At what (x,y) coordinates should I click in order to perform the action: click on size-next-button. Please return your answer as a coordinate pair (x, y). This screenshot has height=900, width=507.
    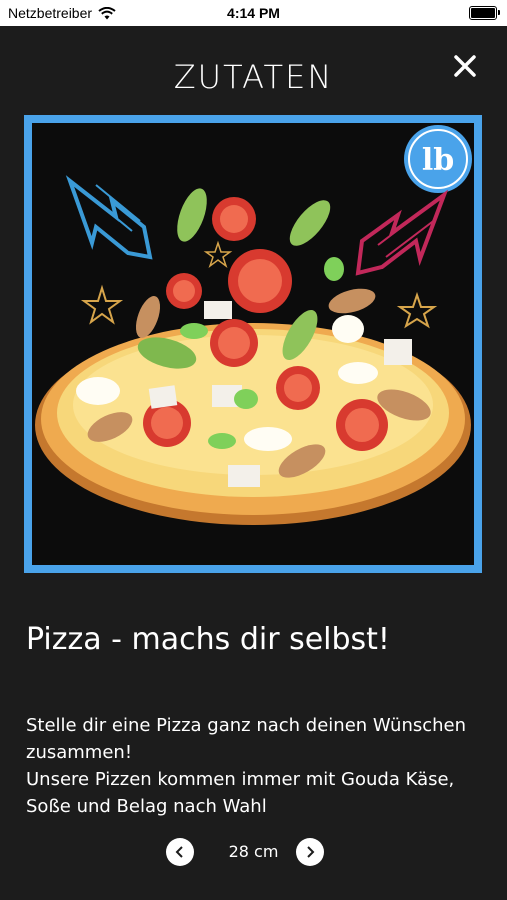
    Looking at the image, I should click on (310, 852).